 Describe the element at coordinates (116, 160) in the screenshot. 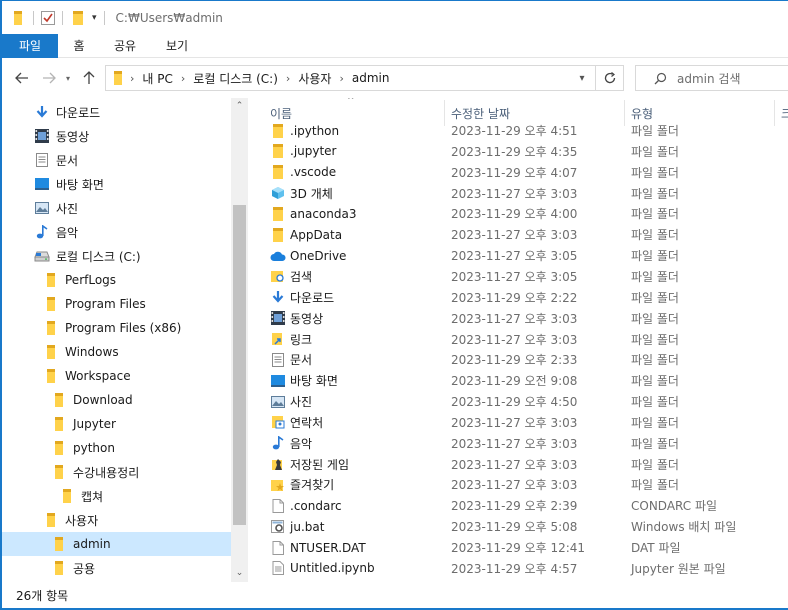

I see `nav-item-documents: 문서` at that location.